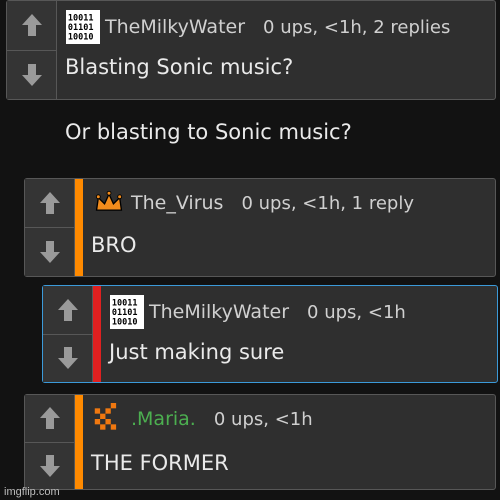  What do you see at coordinates (163, 419) in the screenshot?
I see `username: .Maria.` at bounding box center [163, 419].